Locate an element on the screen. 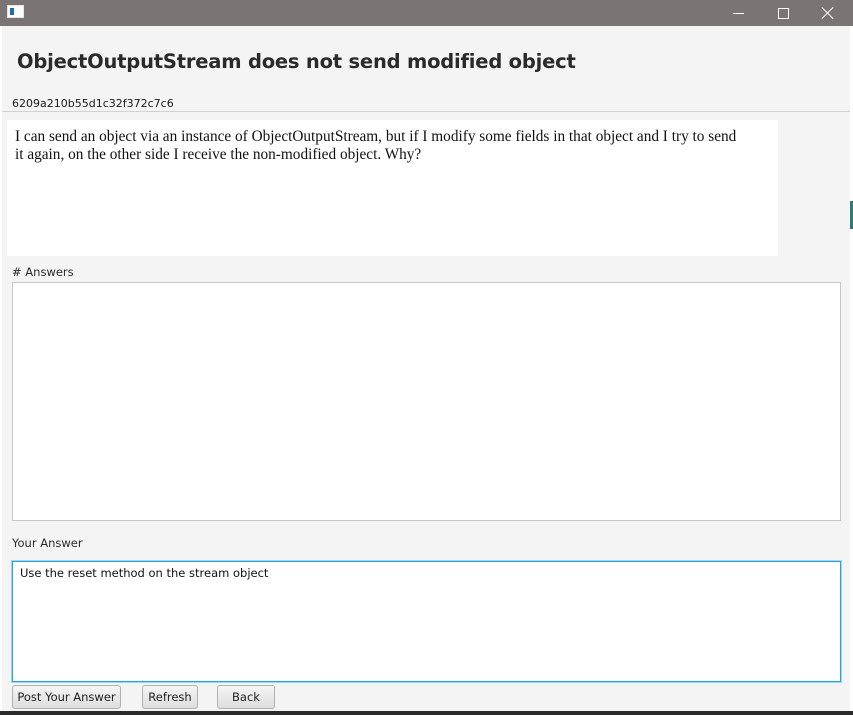 Image resolution: width=853 pixels, height=715 pixels. window-frame-bottom is located at coordinates (426, 713).